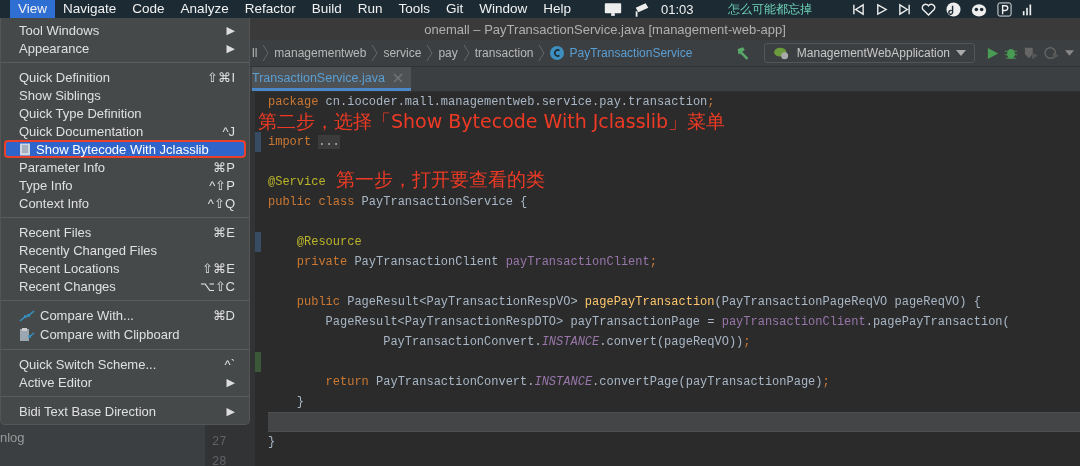 The height and width of the screenshot is (466, 1080). I want to click on breadcrumb: PayTransactionService, so click(631, 53).